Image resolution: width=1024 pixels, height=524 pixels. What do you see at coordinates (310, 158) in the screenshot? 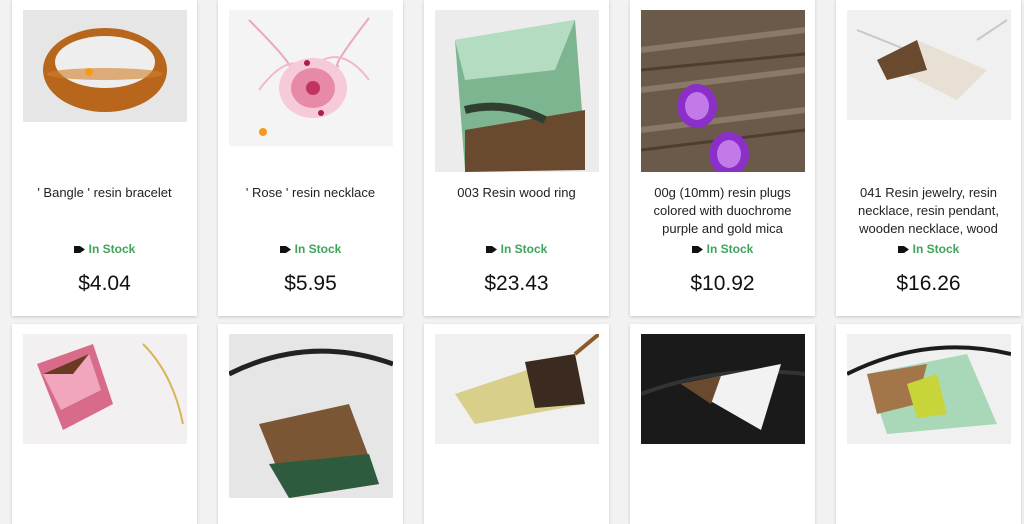
I see `product-card: ' Rose ' resin necklace In Stock $5.95` at bounding box center [310, 158].